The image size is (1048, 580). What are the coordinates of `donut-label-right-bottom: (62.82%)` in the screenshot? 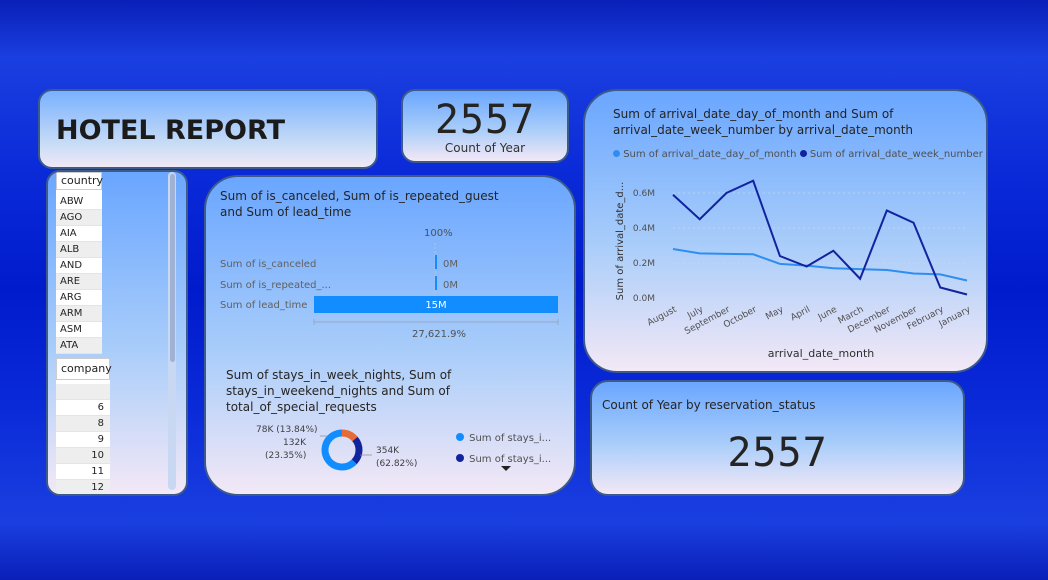 It's located at (397, 464).